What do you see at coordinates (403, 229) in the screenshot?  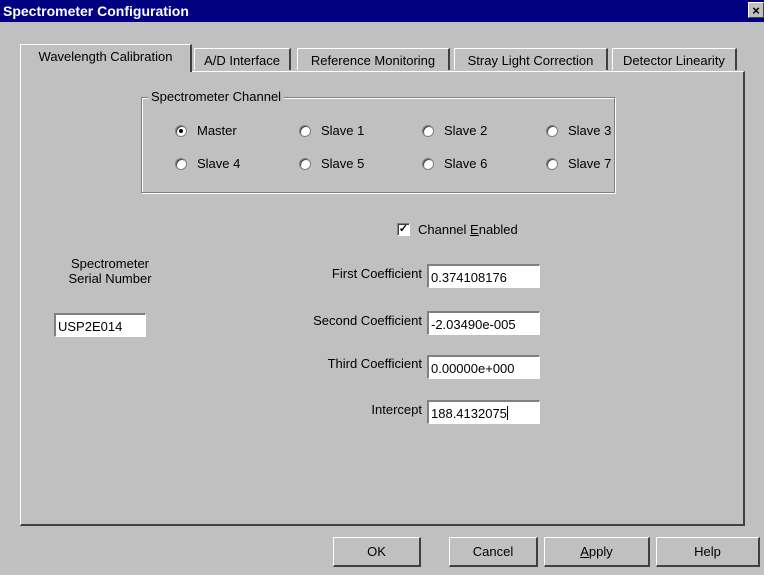 I see `checkbox-checked-icon: ✓` at bounding box center [403, 229].